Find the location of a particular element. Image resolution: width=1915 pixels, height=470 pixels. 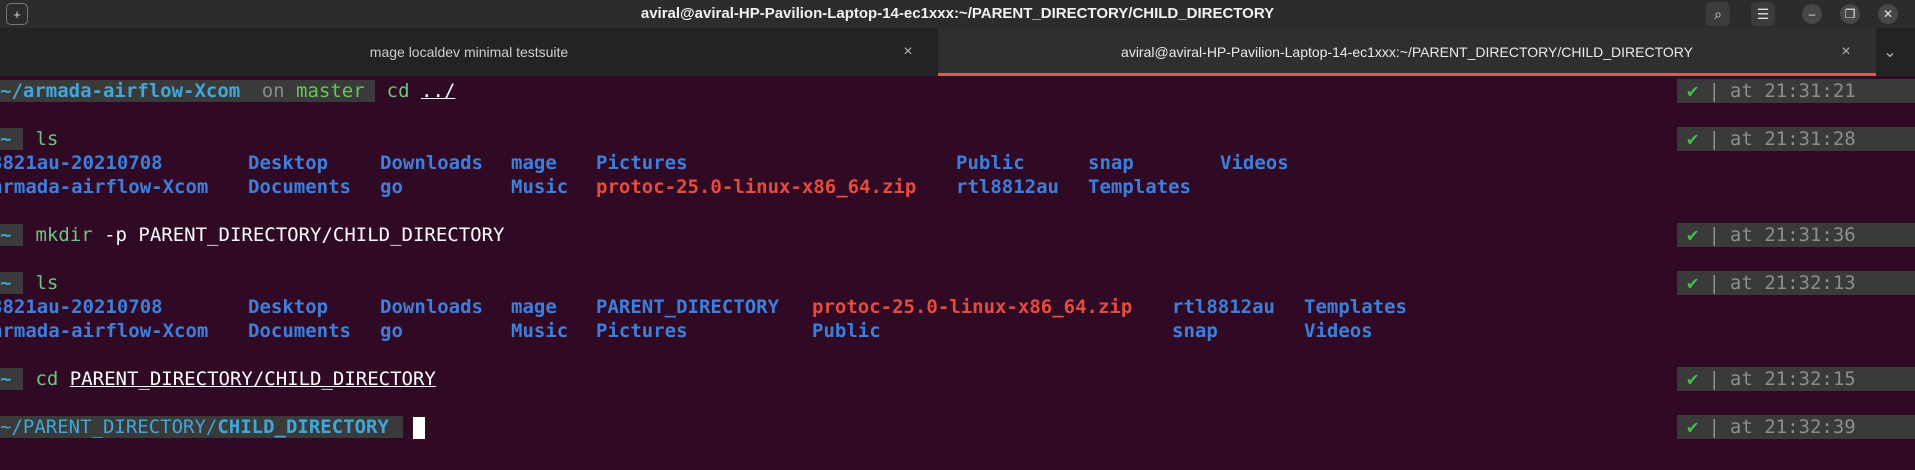

command-arg: ../ is located at coordinates (438, 91).